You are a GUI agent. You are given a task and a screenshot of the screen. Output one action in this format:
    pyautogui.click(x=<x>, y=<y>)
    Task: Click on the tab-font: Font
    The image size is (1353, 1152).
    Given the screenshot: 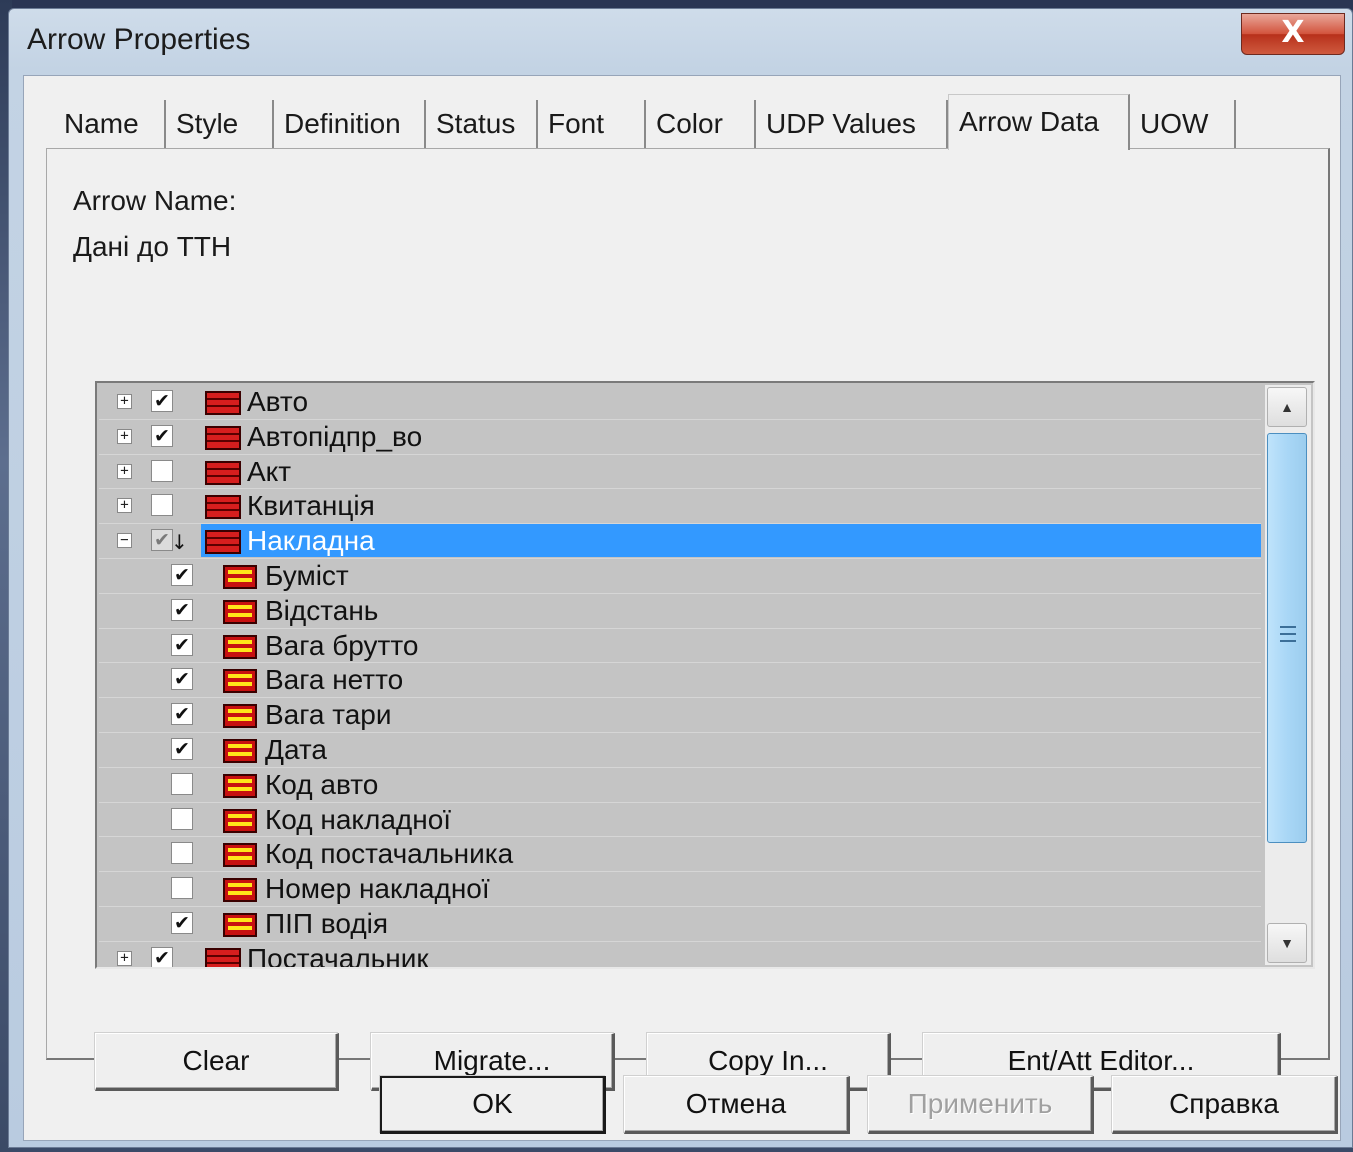 What is the action you would take?
    pyautogui.click(x=592, y=125)
    